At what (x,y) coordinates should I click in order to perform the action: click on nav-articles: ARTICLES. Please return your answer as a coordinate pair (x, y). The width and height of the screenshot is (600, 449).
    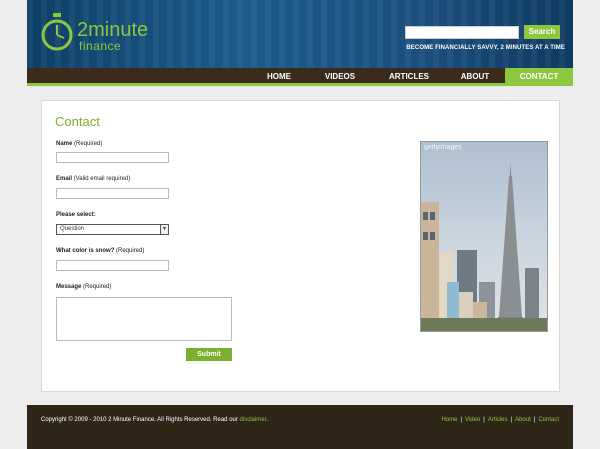
    Looking at the image, I should click on (409, 77).